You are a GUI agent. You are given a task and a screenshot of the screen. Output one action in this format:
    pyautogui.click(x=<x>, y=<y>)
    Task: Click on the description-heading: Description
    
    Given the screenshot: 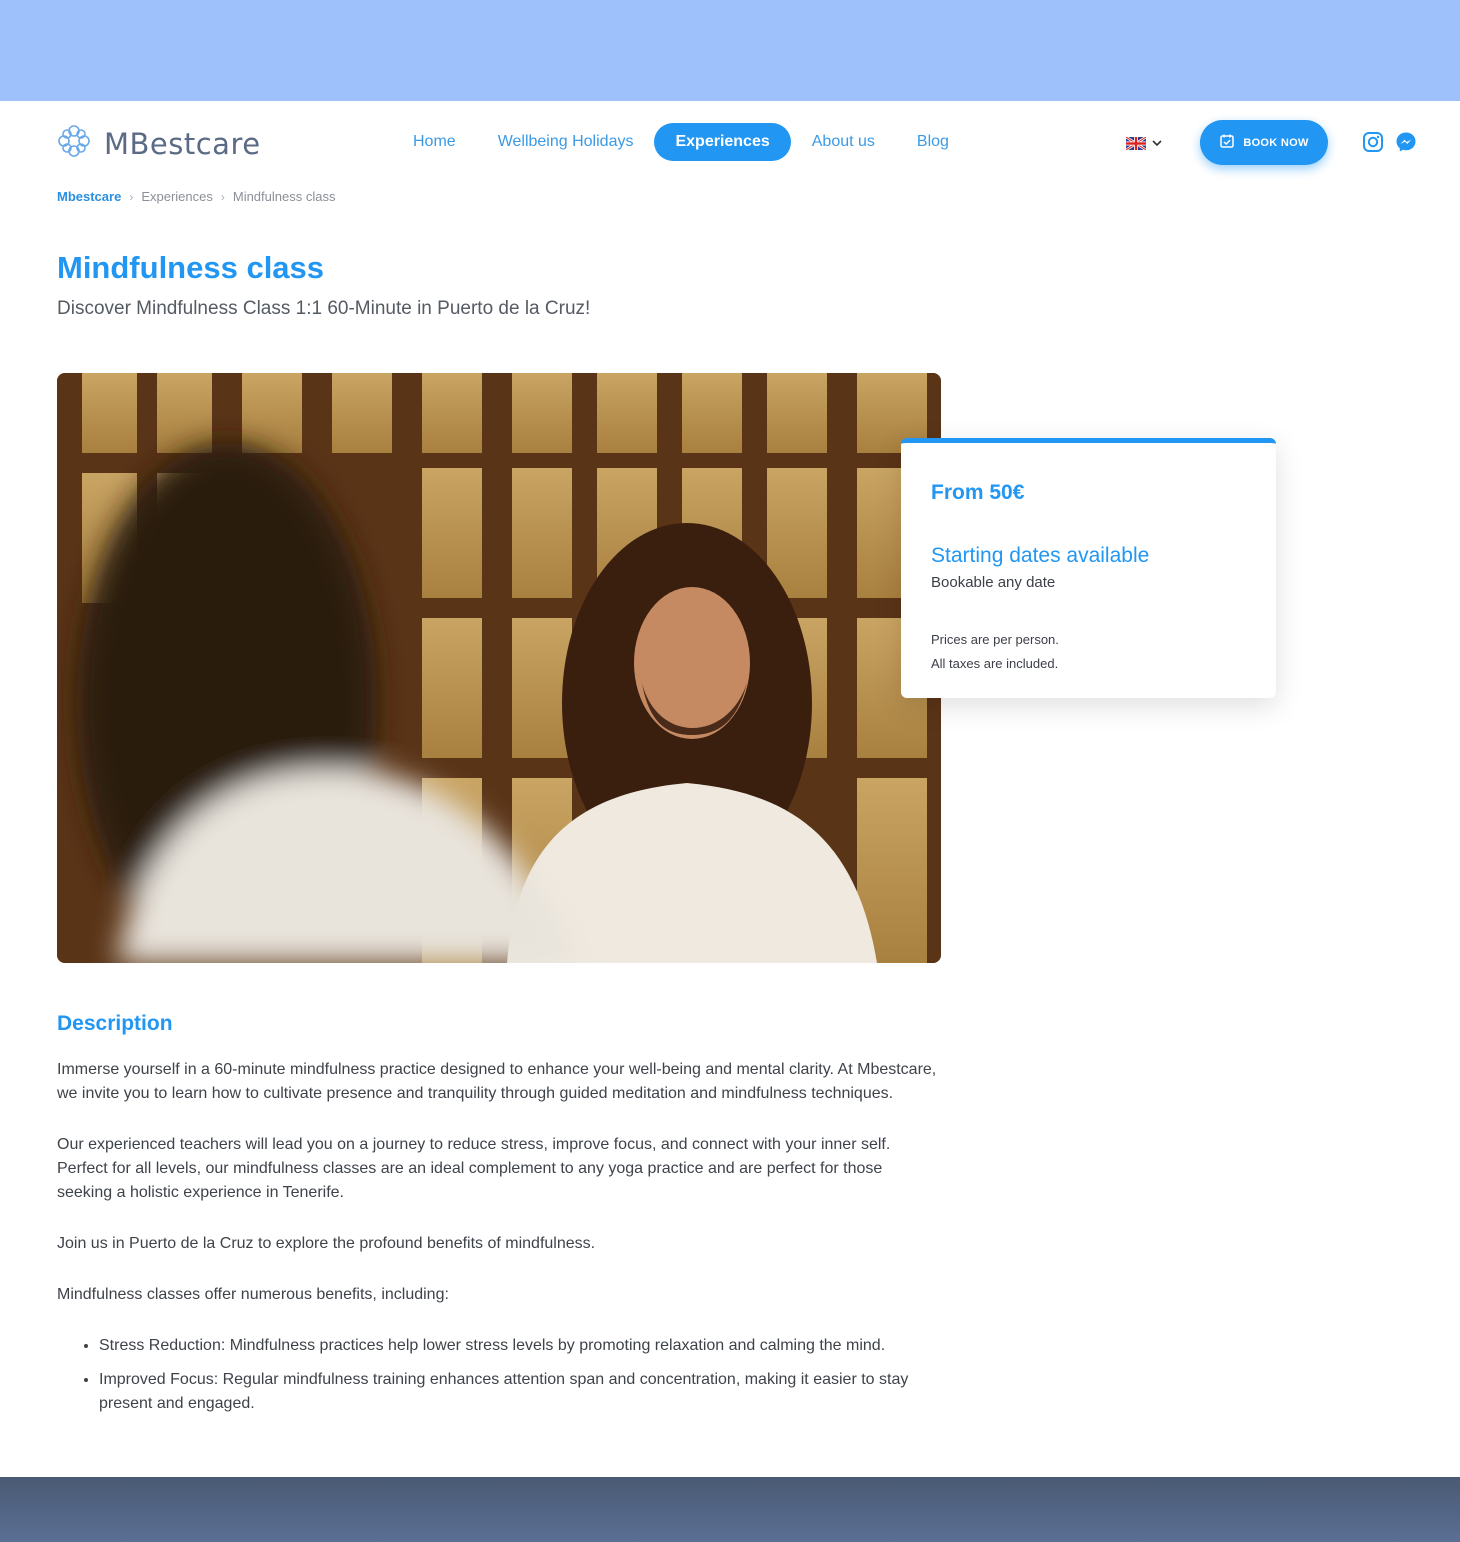 What is the action you would take?
    pyautogui.click(x=115, y=1023)
    